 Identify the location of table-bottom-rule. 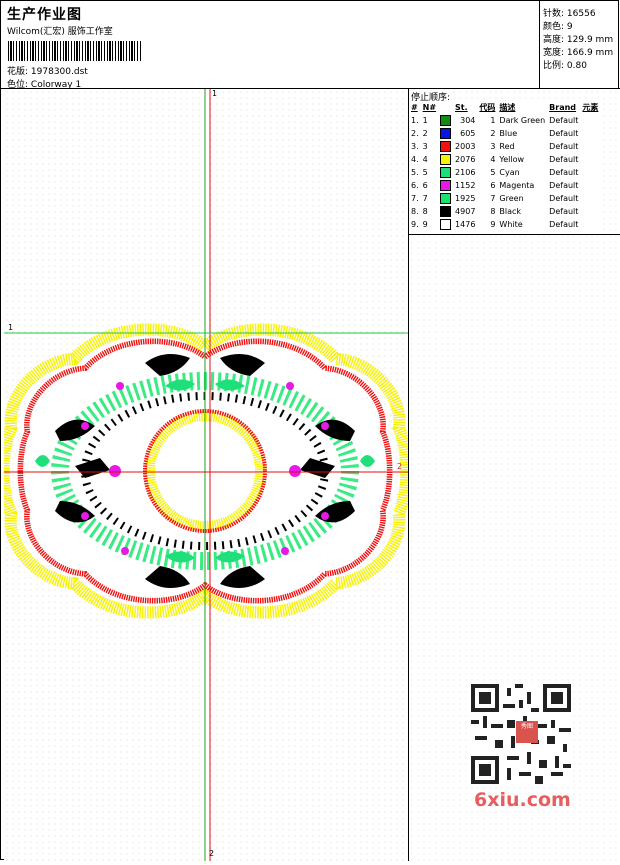
(514, 234).